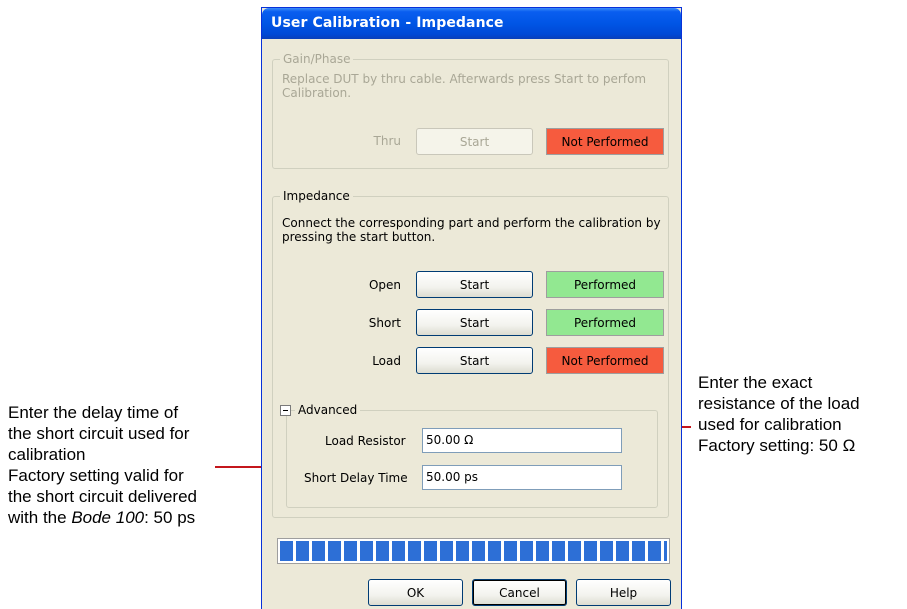 Image resolution: width=907 pixels, height=609 pixels. What do you see at coordinates (474, 141) in the screenshot?
I see `thru-start-button: Start` at bounding box center [474, 141].